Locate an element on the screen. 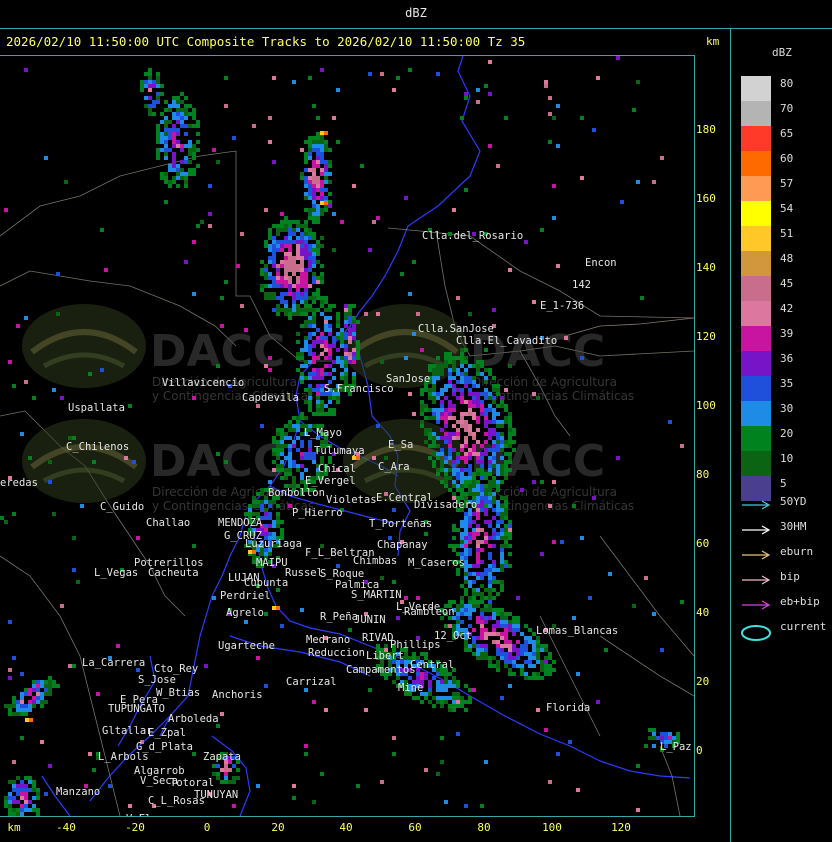  legend-value: 39 is located at coordinates (787, 333).